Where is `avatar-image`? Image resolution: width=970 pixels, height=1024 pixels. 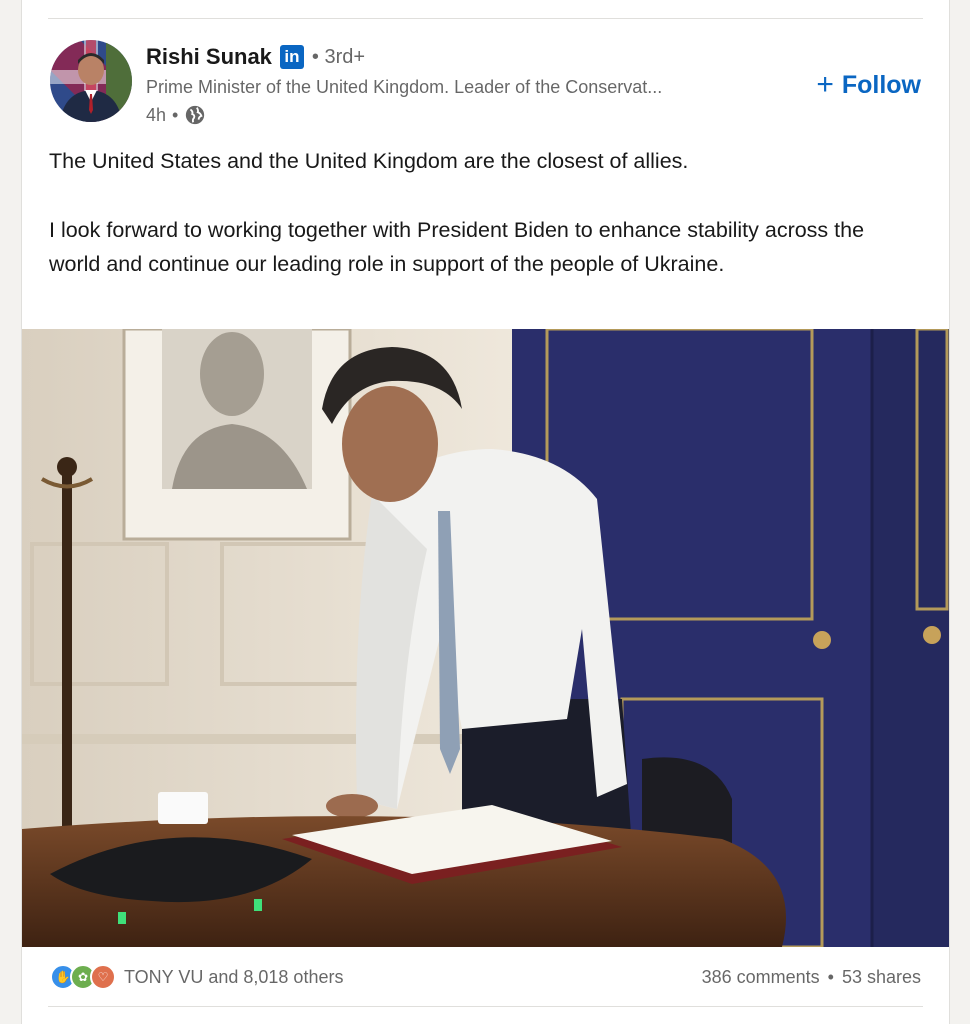 avatar-image is located at coordinates (91, 81).